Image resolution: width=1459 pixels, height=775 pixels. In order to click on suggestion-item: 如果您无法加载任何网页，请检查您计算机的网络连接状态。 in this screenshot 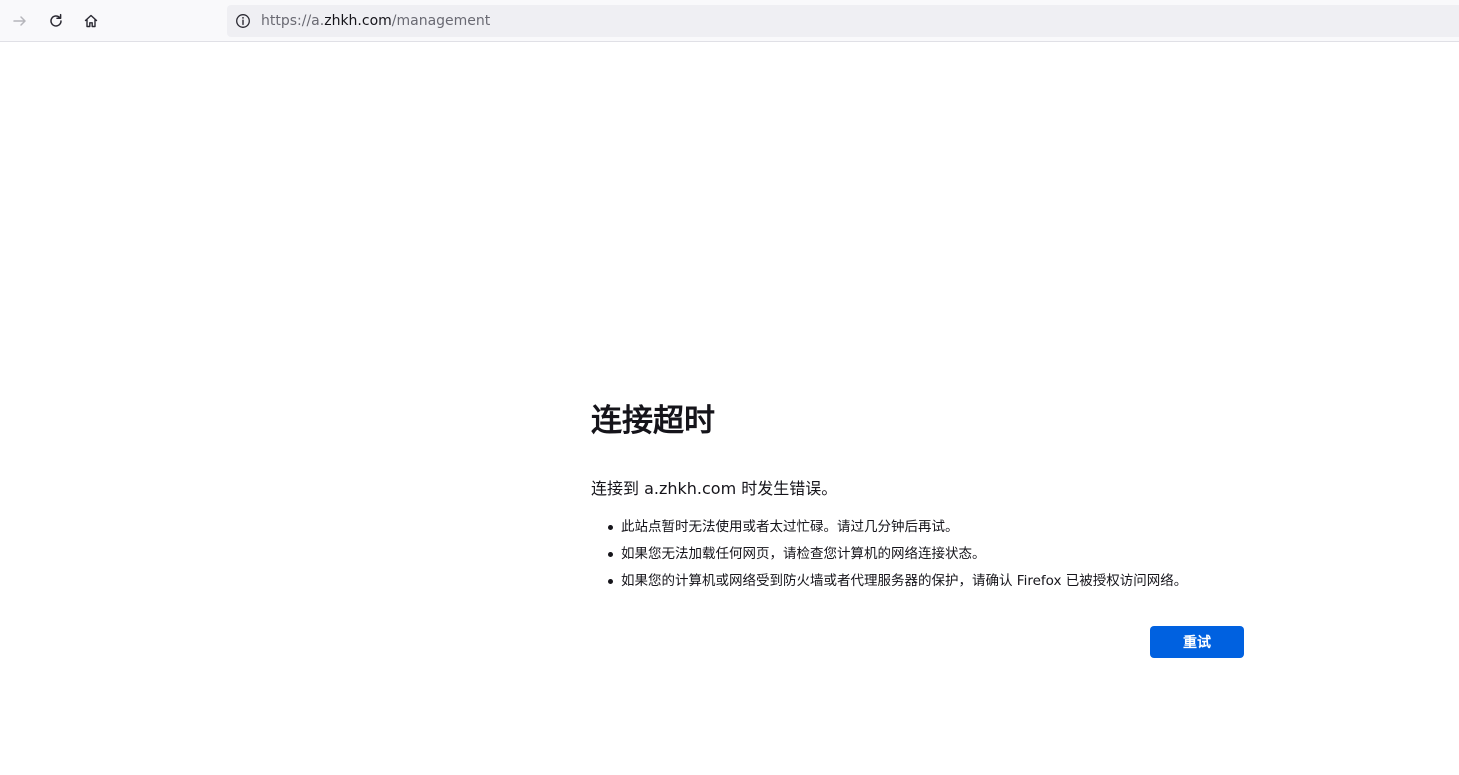, I will do `click(897, 554)`.